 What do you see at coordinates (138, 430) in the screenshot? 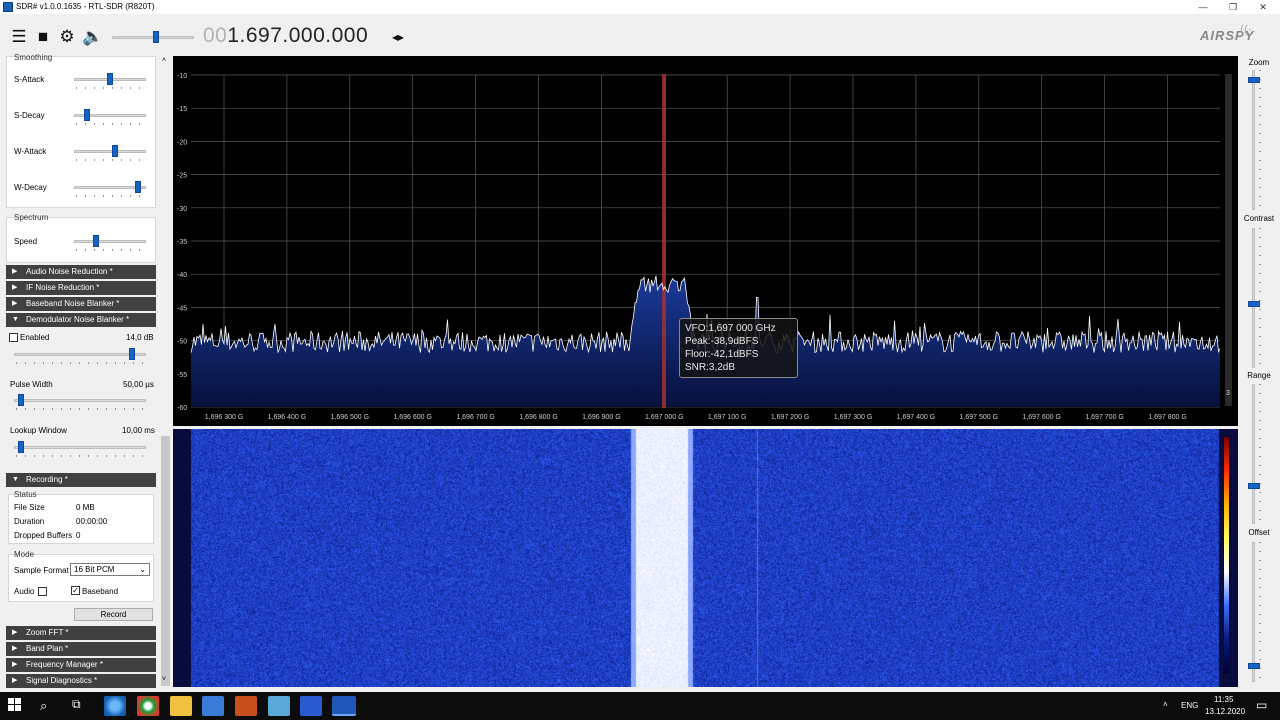
I see `lookup-window-value: 10,00 ms` at bounding box center [138, 430].